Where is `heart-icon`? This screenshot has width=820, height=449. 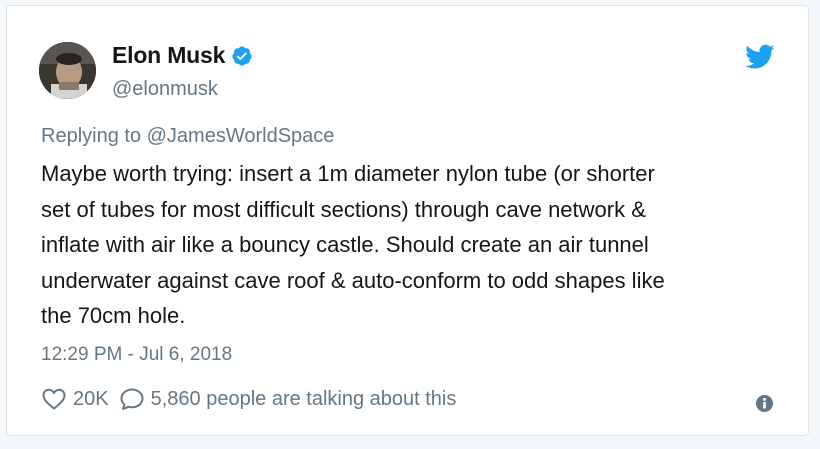 heart-icon is located at coordinates (54, 399).